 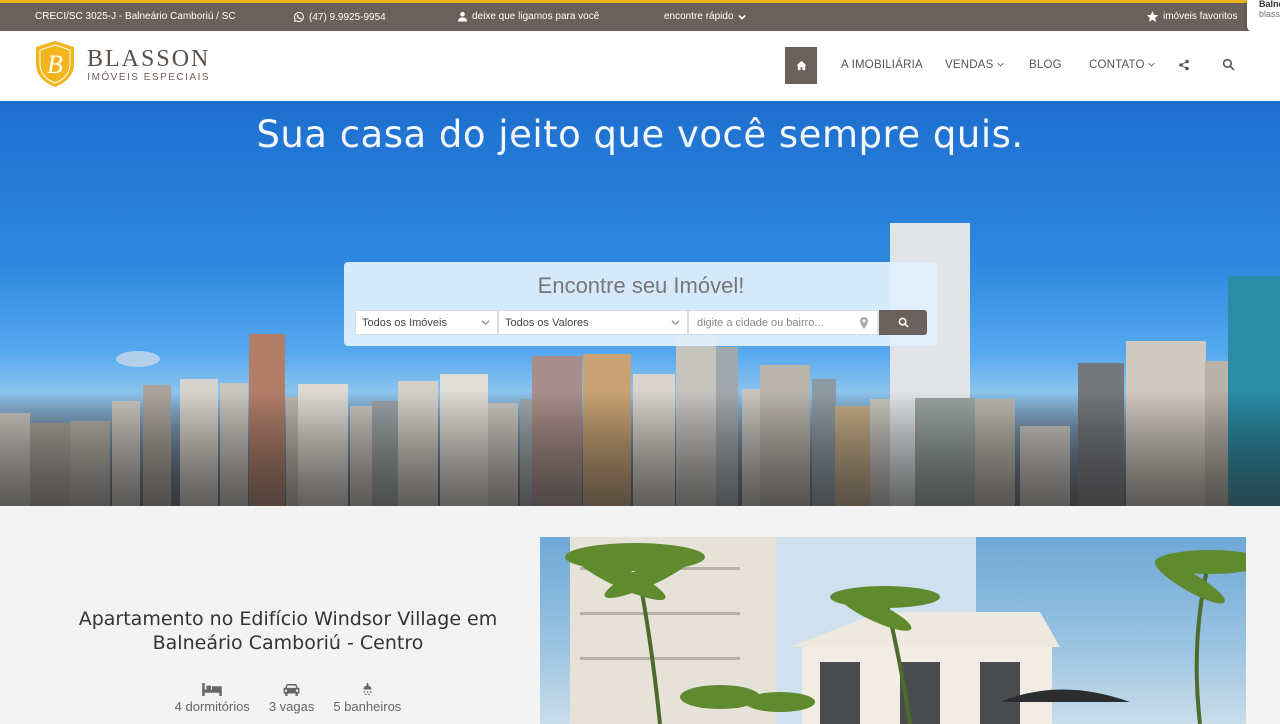 I want to click on stat-label: 4 dormitórios, so click(x=212, y=706).